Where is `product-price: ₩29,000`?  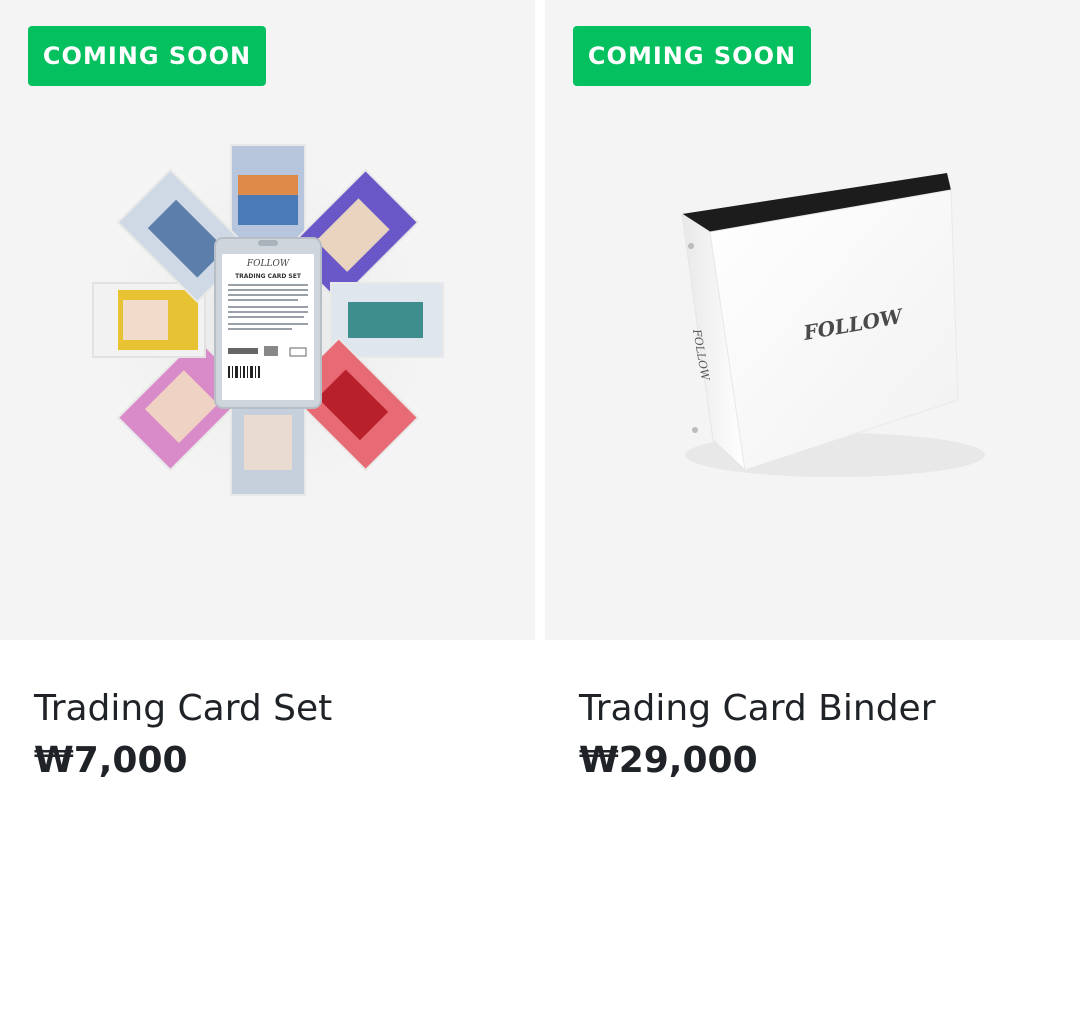
product-price: ₩29,000 is located at coordinates (668, 760).